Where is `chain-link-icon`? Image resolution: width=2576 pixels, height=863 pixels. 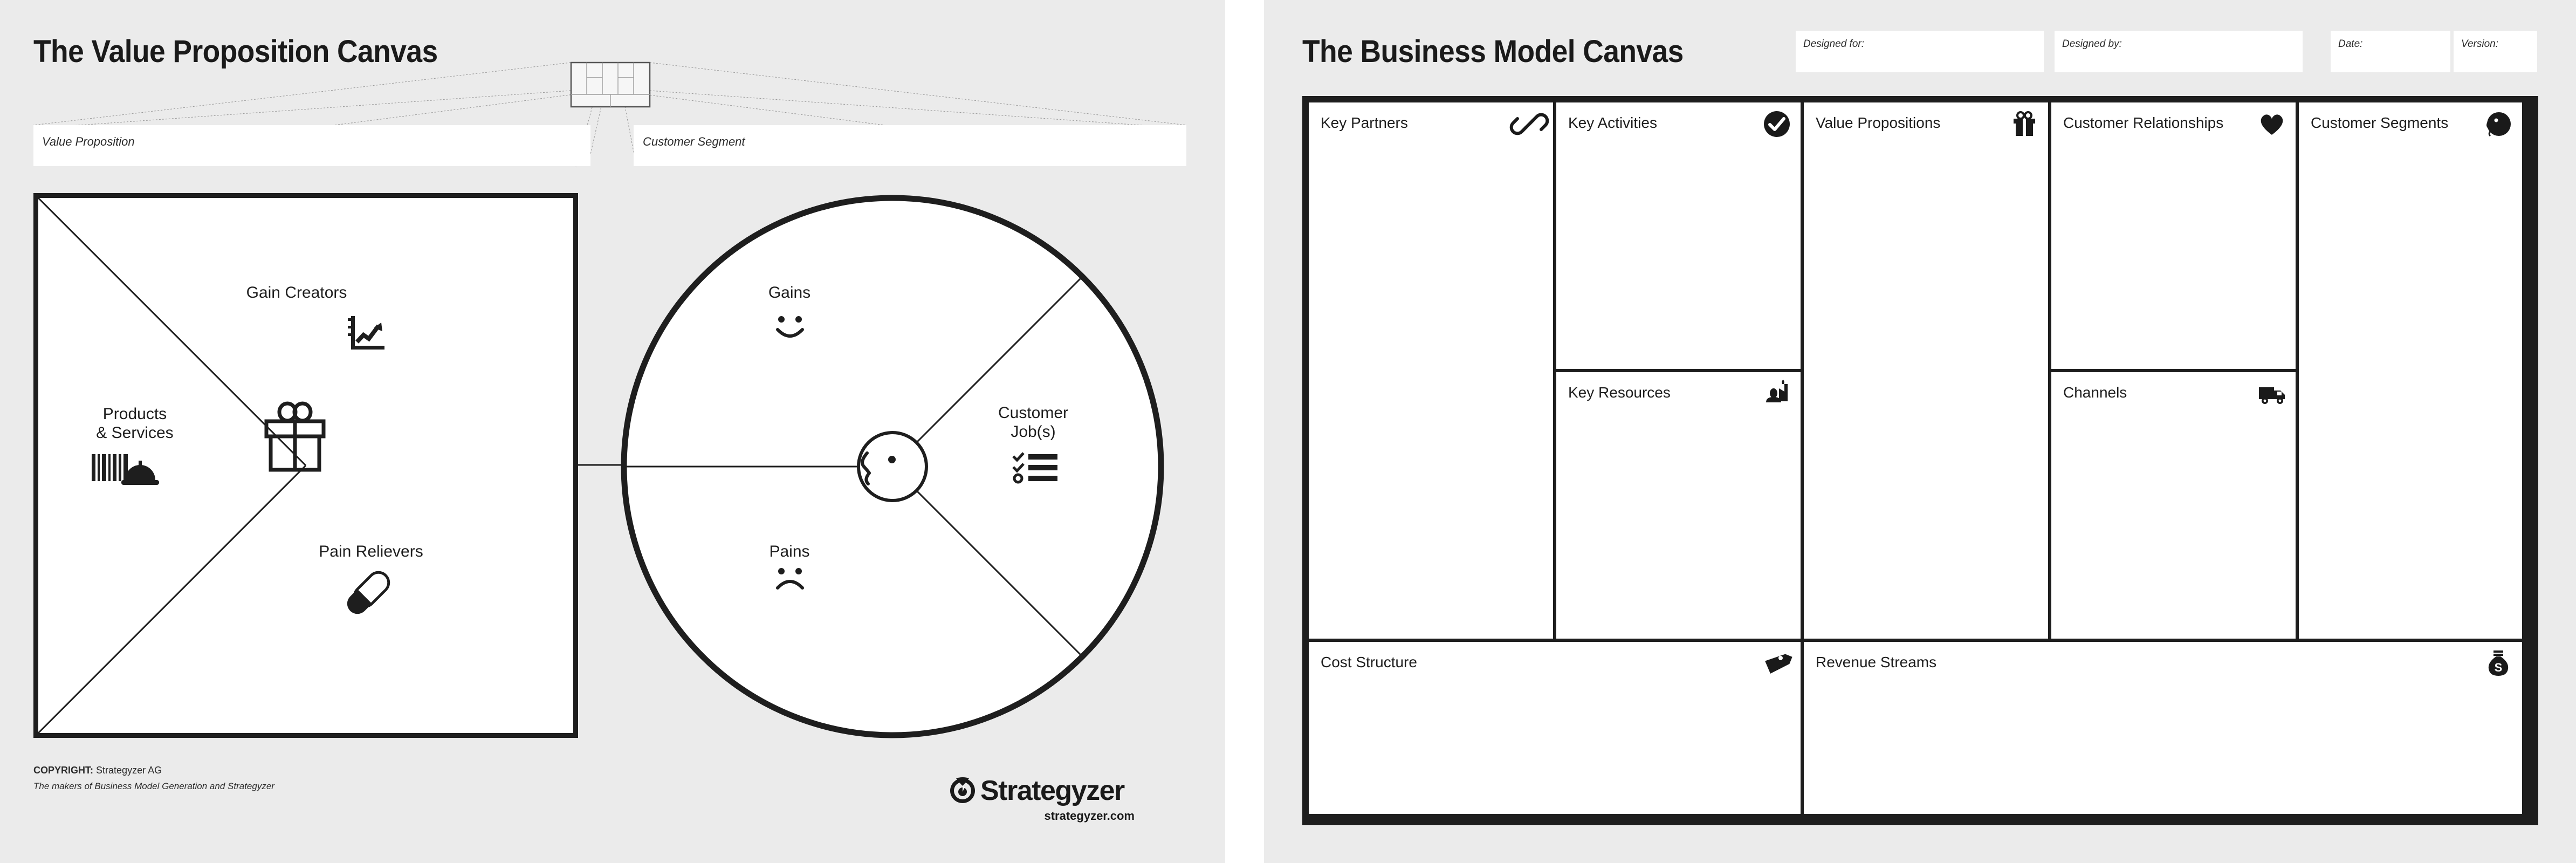
chain-link-icon is located at coordinates (1529, 124).